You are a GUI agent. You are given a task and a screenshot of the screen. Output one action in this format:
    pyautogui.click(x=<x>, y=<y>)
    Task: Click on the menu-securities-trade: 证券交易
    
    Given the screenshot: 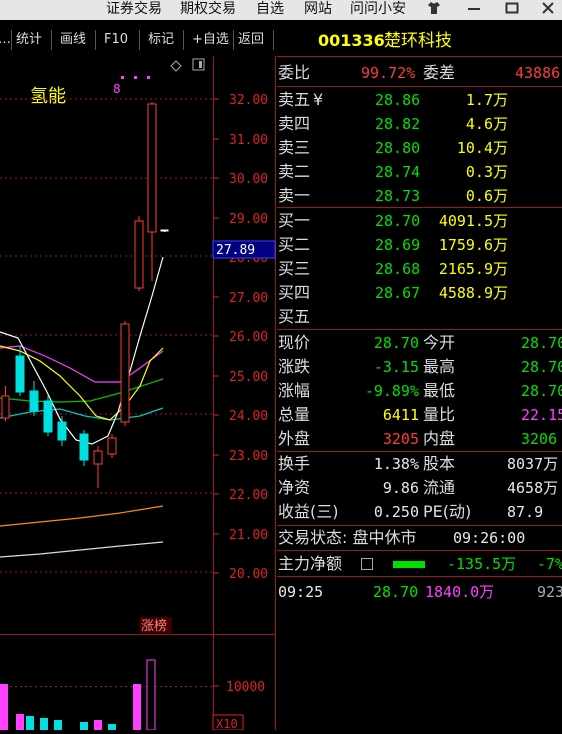 What is the action you would take?
    pyautogui.click(x=134, y=9)
    